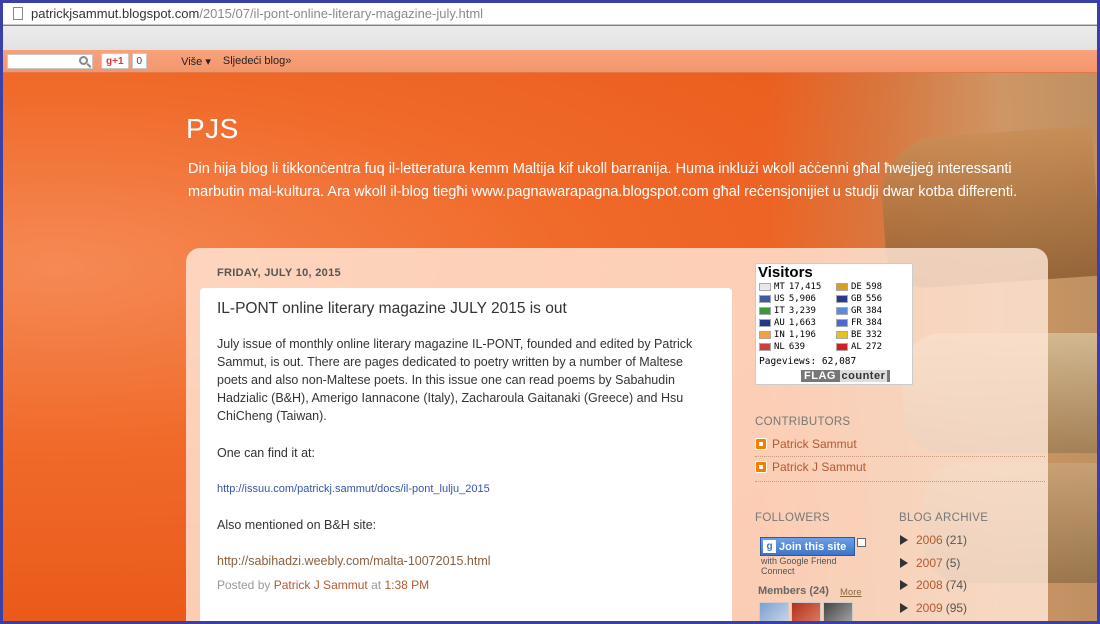 The height and width of the screenshot is (624, 1100). I want to click on archive-year-item: 2006 (21), so click(933, 540).